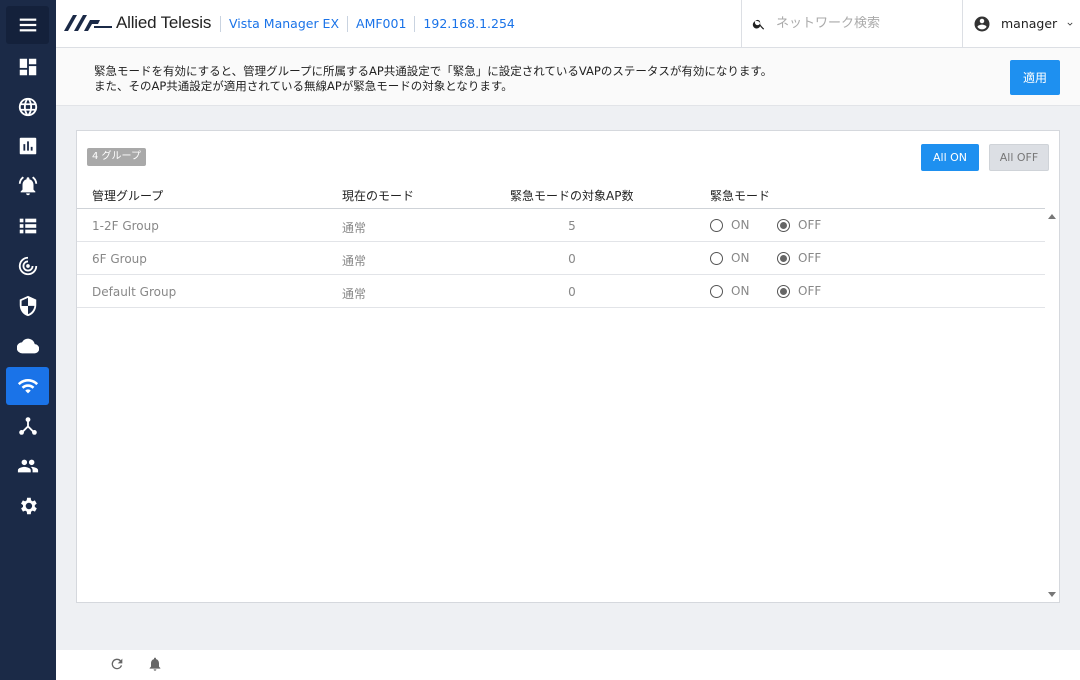 The height and width of the screenshot is (680, 1080). Describe the element at coordinates (740, 195) in the screenshot. I see `column-header-emergency-mode: 緊急モード` at that location.